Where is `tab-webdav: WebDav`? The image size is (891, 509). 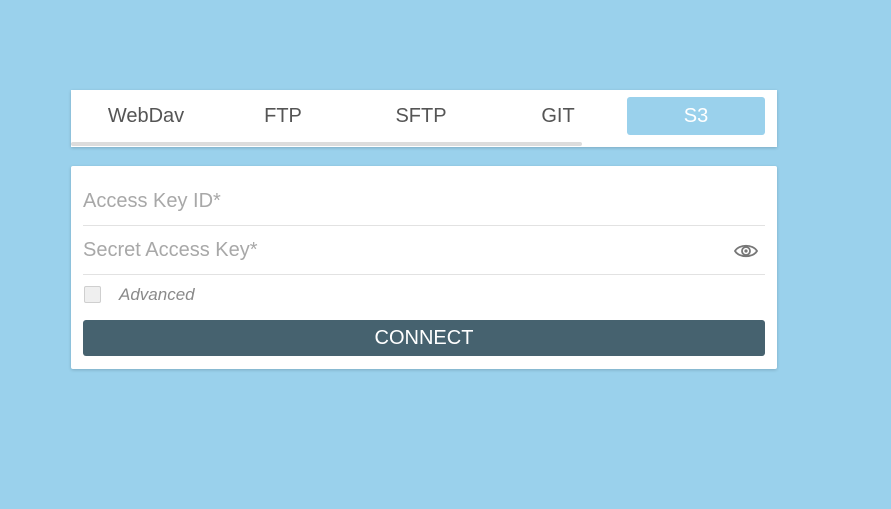 tab-webdav: WebDav is located at coordinates (146, 116).